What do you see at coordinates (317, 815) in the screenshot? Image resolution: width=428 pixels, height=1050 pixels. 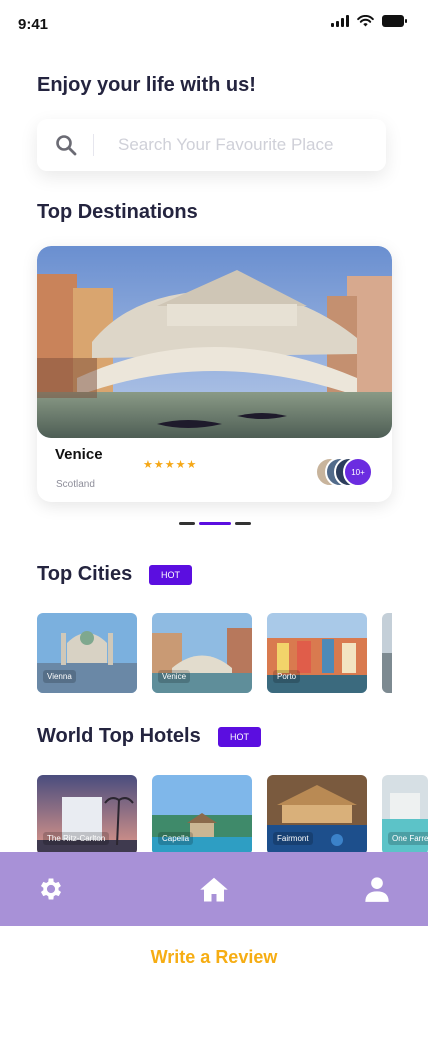 I see `hotel-card: Fairmont` at bounding box center [317, 815].